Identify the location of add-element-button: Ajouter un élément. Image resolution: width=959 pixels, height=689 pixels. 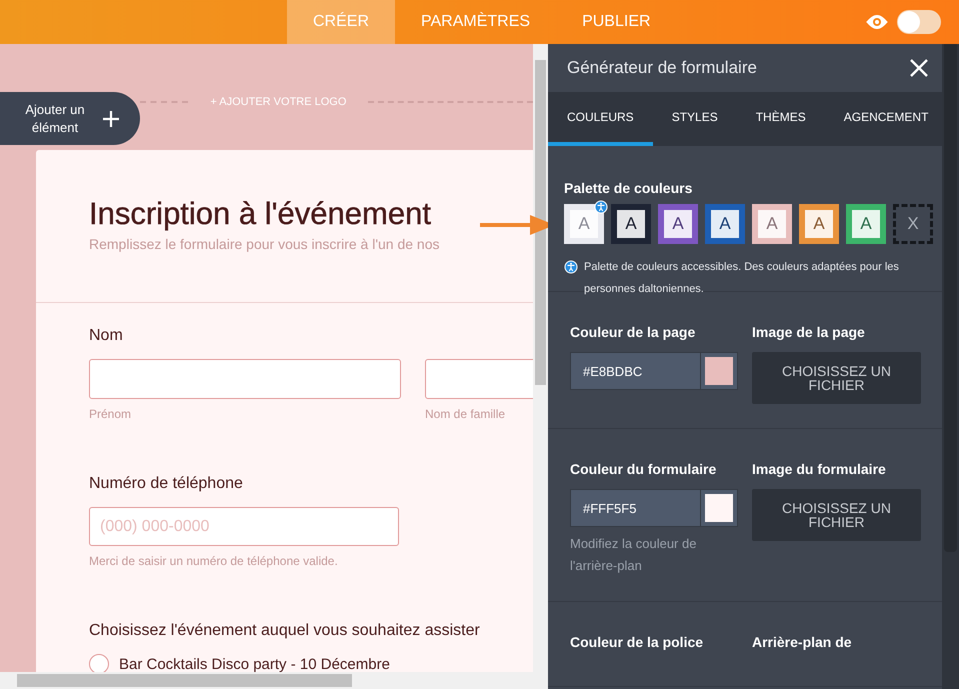
(70, 118).